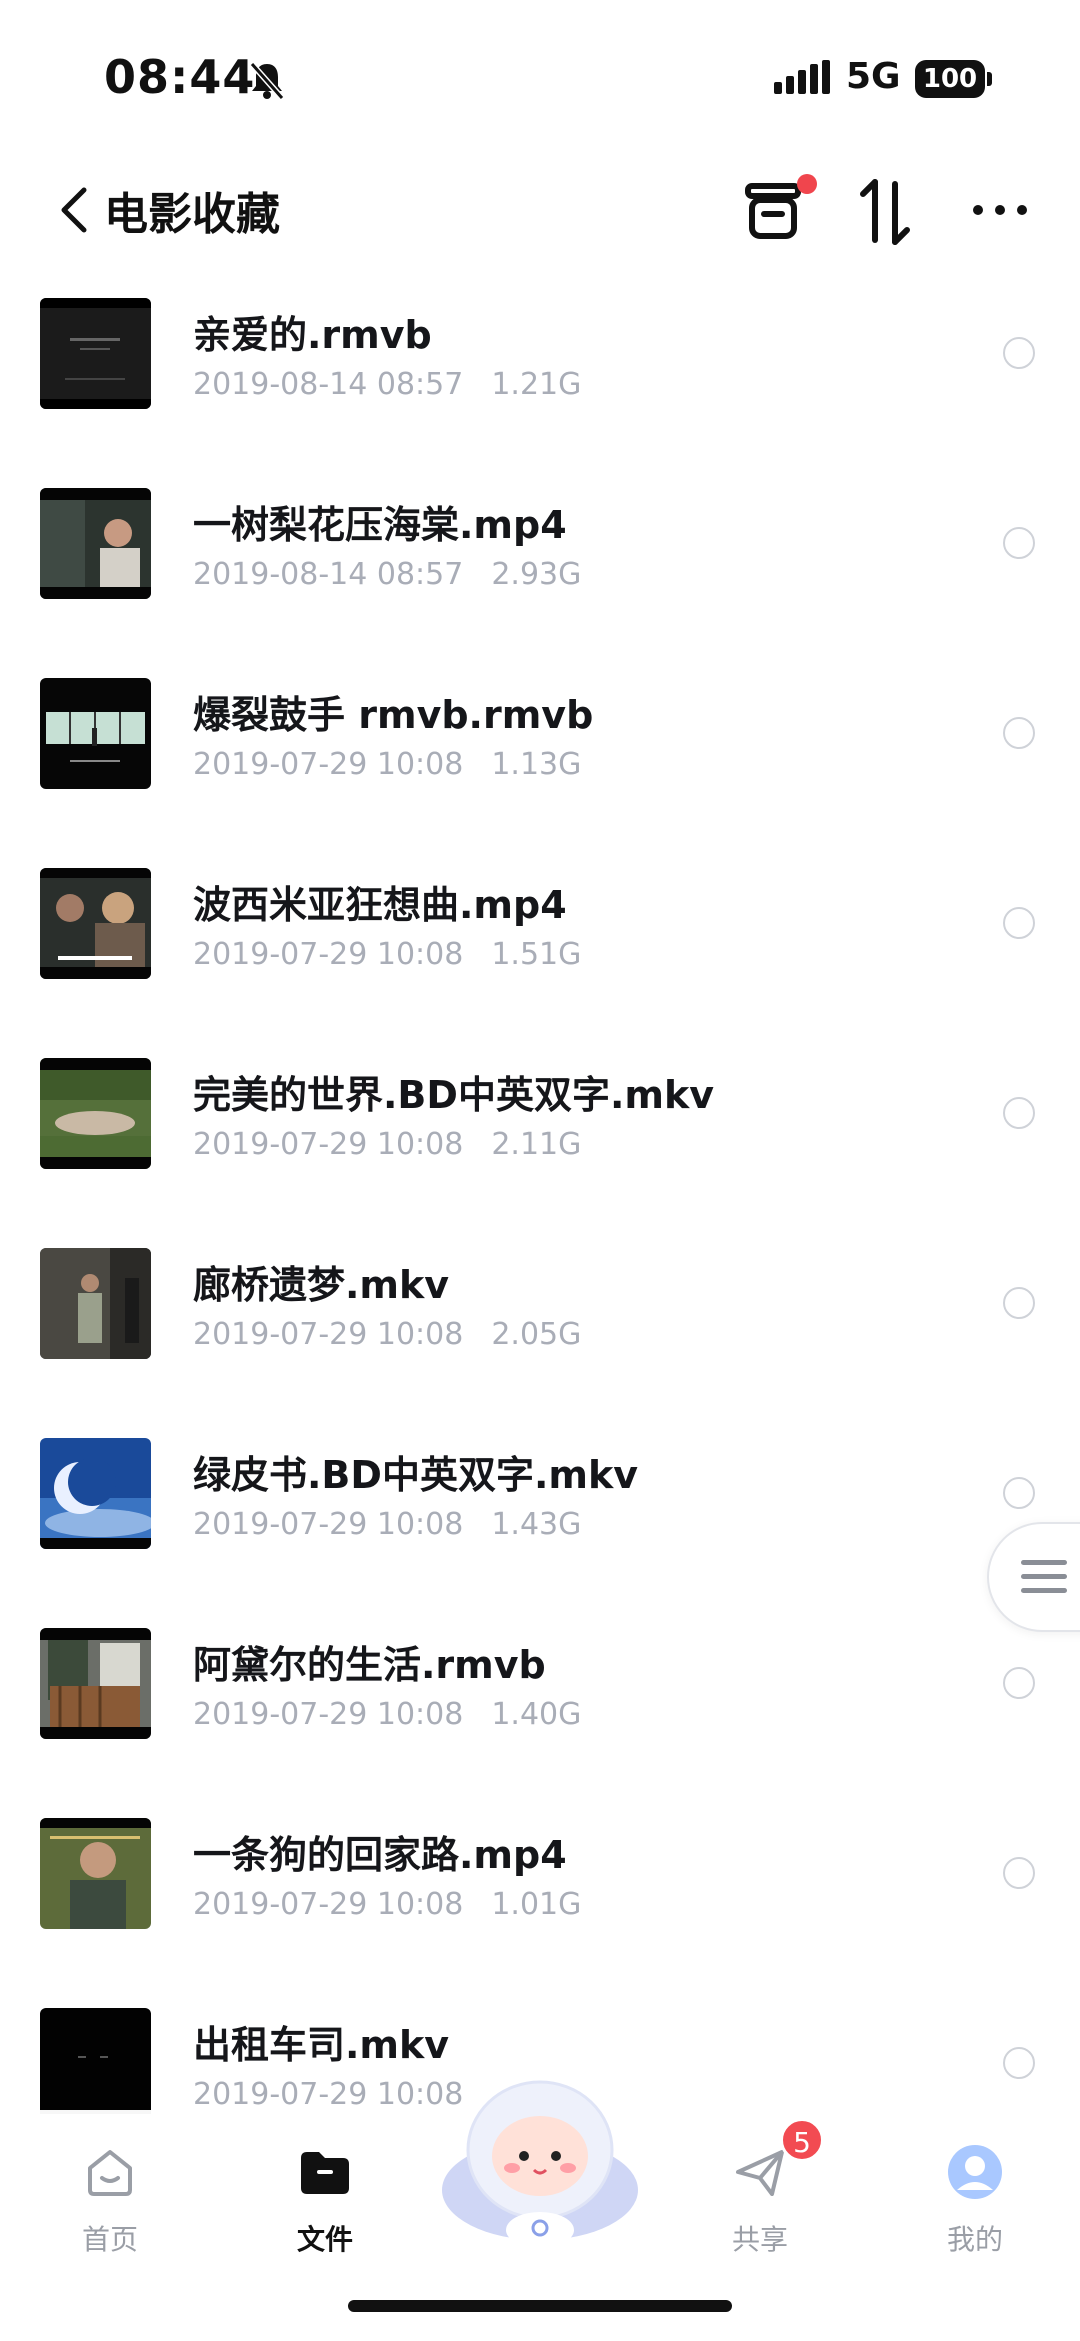  What do you see at coordinates (540, 2306) in the screenshot?
I see `home-indicator` at bounding box center [540, 2306].